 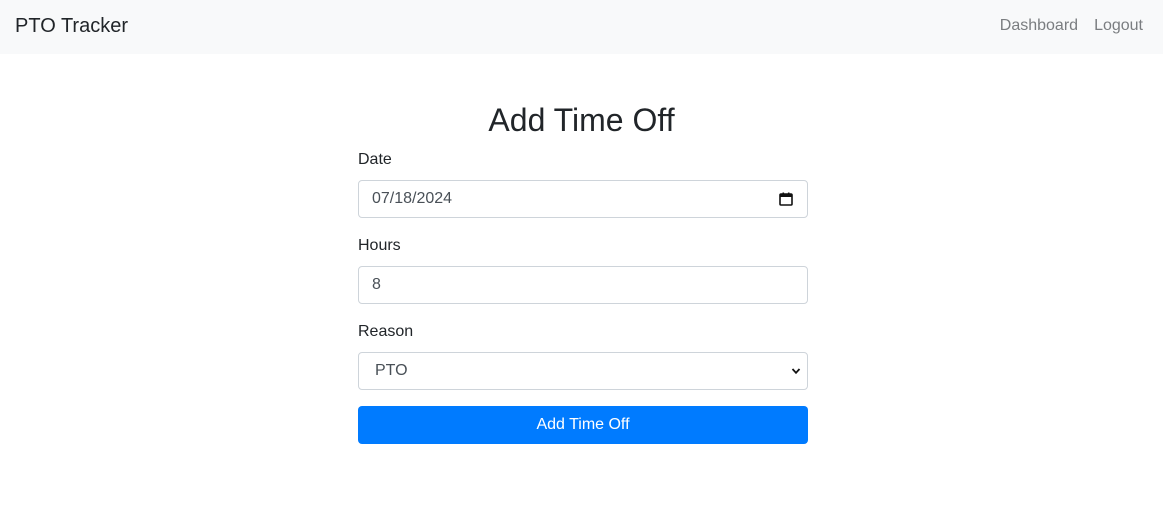 I want to click on nav-links: Dashboard Logout, so click(x=1071, y=26).